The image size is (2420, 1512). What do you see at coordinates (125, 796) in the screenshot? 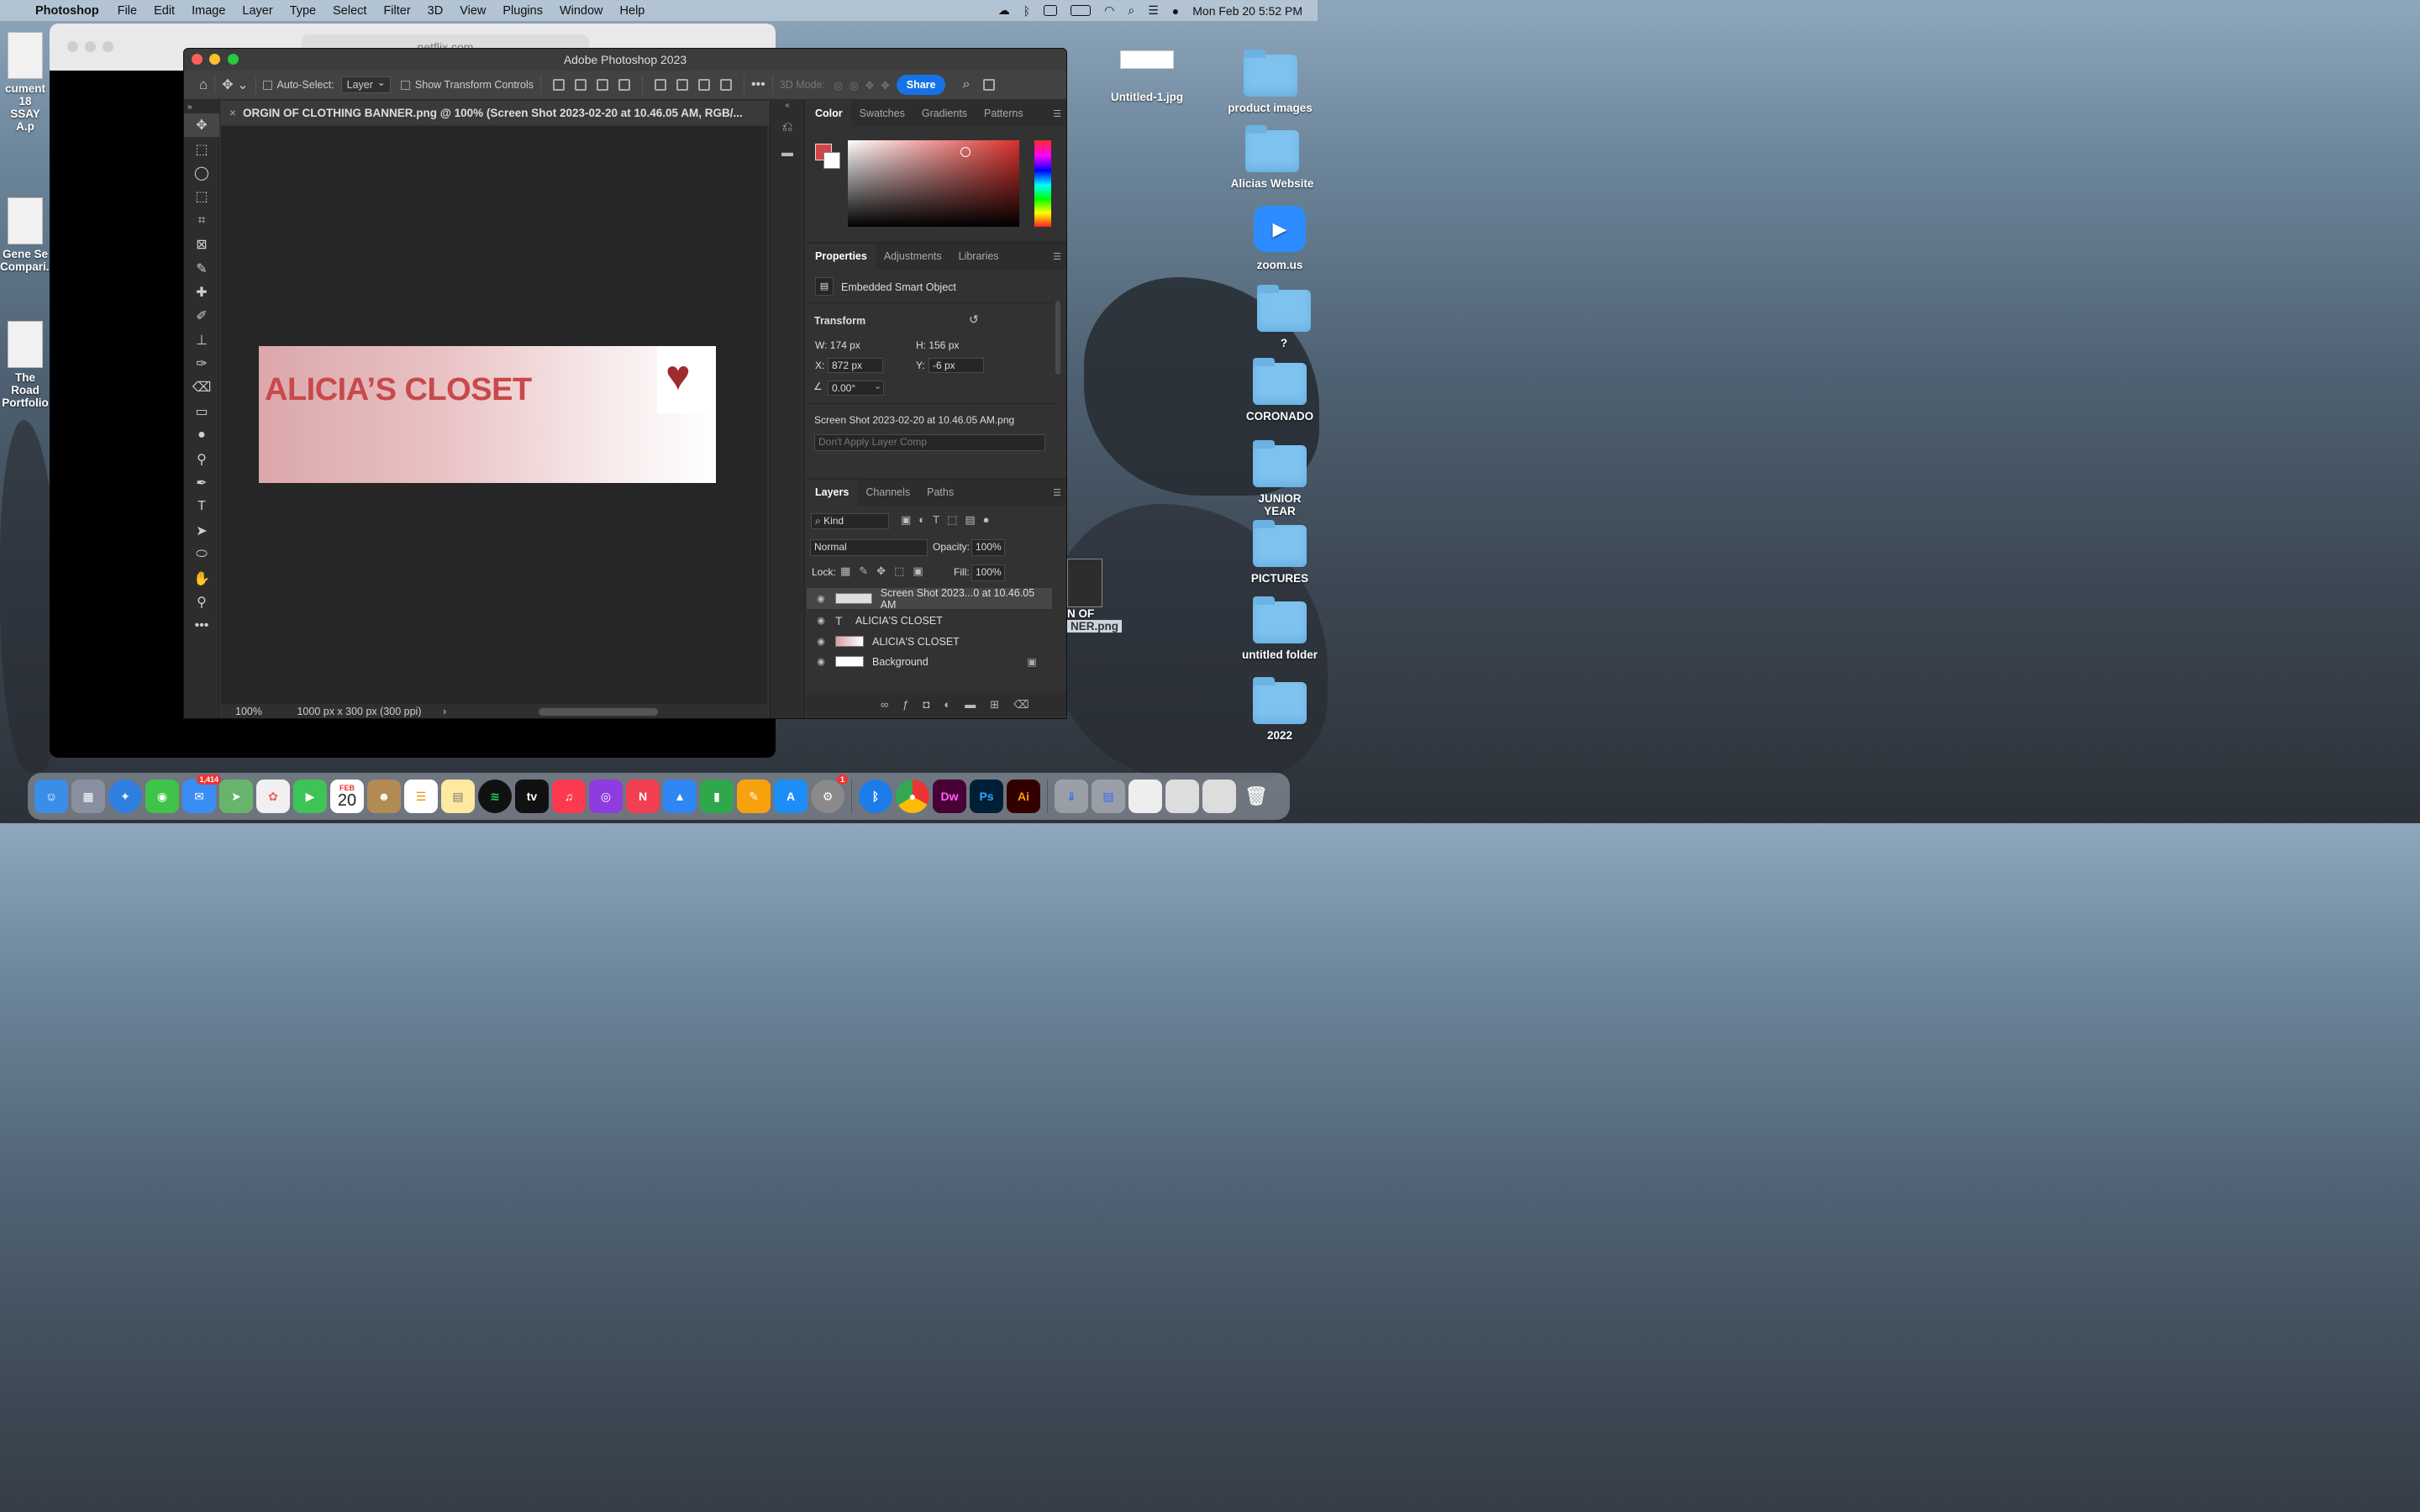
I see `safari-icon: ✦` at bounding box center [125, 796].